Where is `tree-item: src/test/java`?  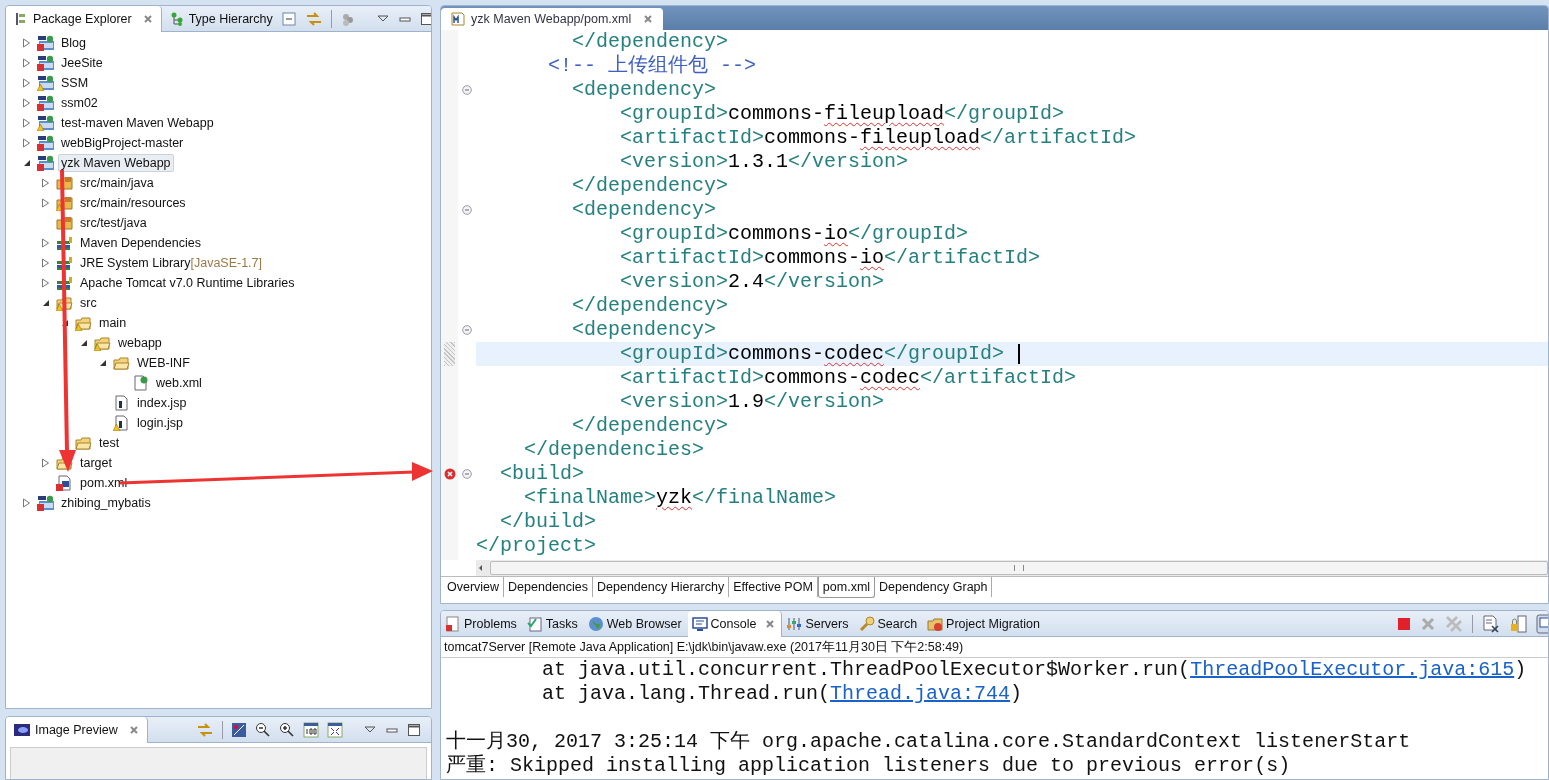 tree-item: src/test/java is located at coordinates (113, 223).